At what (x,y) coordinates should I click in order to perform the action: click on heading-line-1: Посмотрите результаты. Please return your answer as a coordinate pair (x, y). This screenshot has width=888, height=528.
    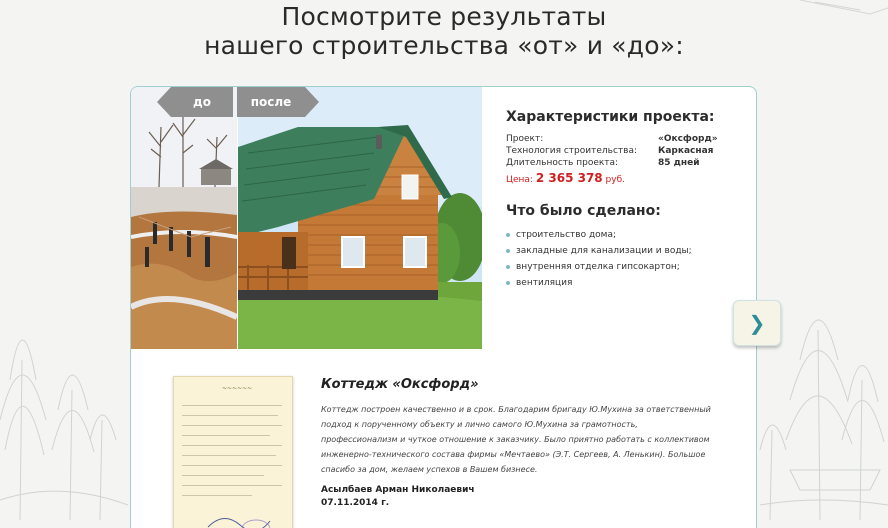
    Looking at the image, I should click on (444, 16).